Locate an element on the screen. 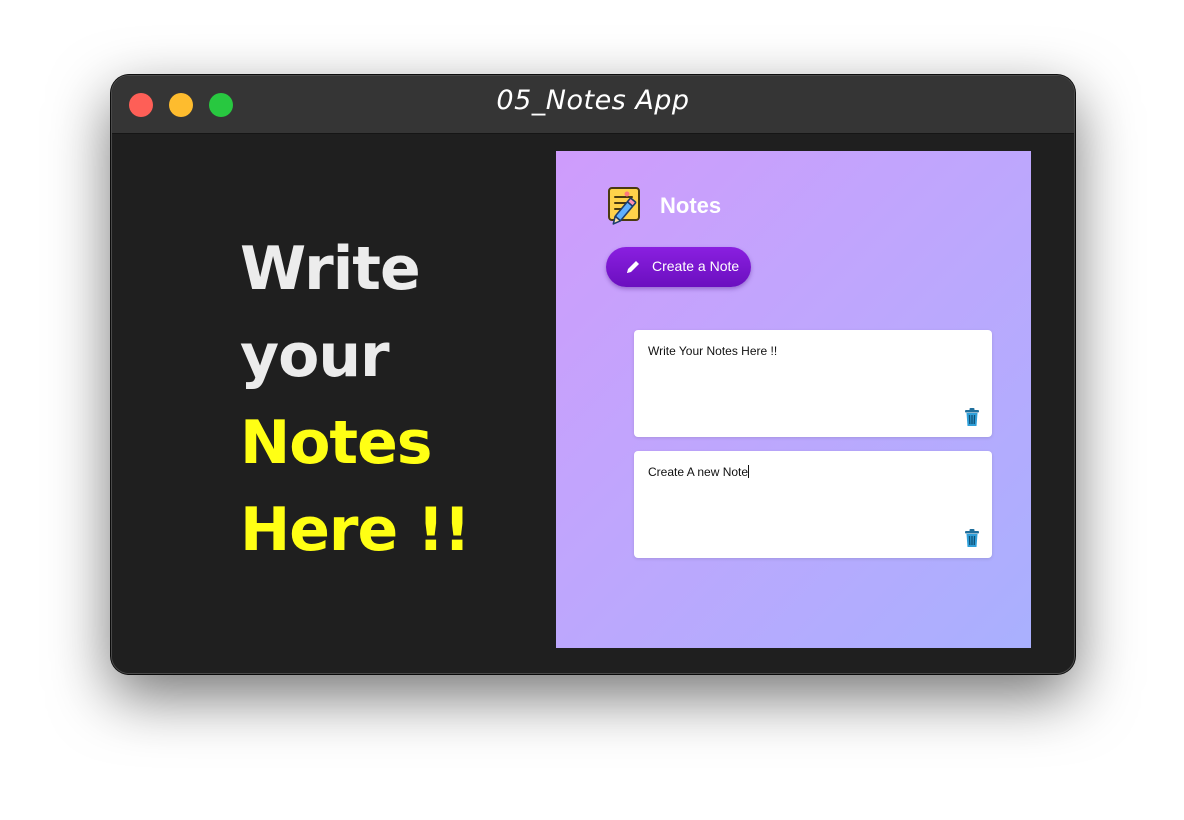 The height and width of the screenshot is (820, 1184). headline-line-1: Write is located at coordinates (330, 269).